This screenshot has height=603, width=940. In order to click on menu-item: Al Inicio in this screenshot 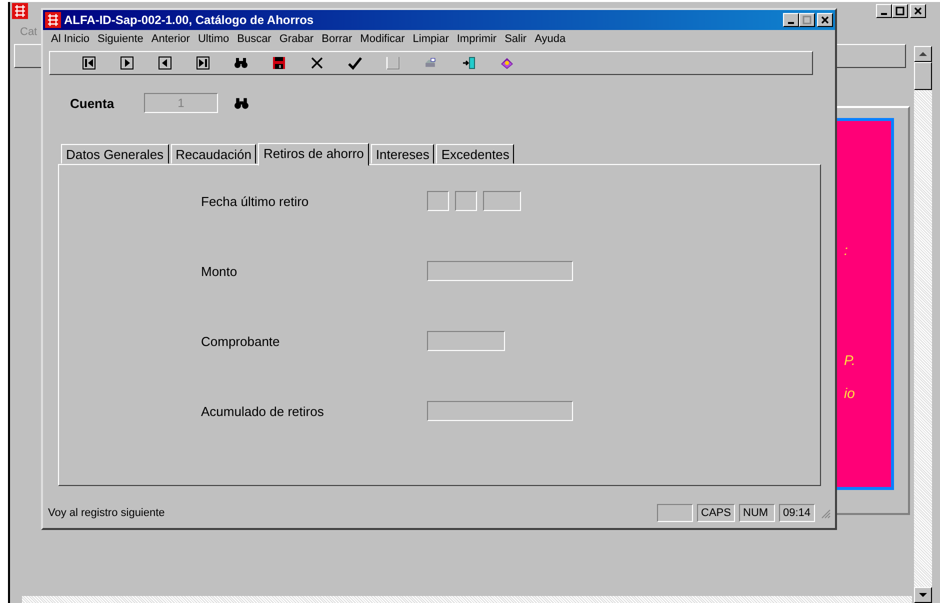, I will do `click(70, 41)`.